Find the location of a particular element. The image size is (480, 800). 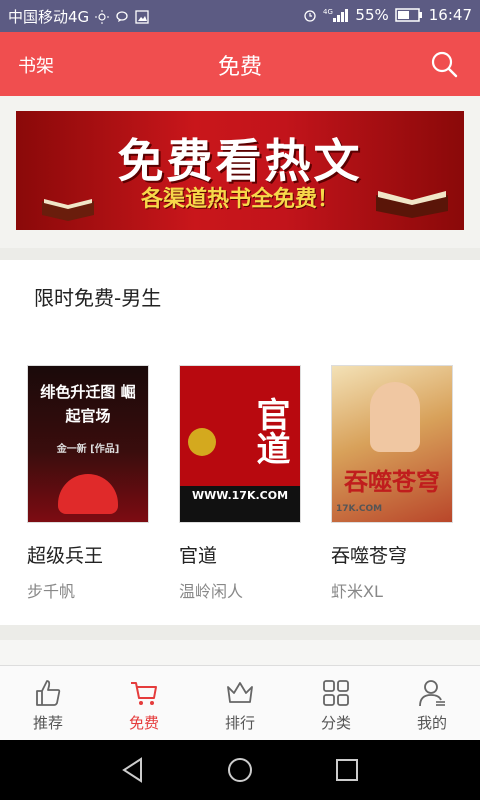

app-header: 书架 免费 is located at coordinates (240, 64).